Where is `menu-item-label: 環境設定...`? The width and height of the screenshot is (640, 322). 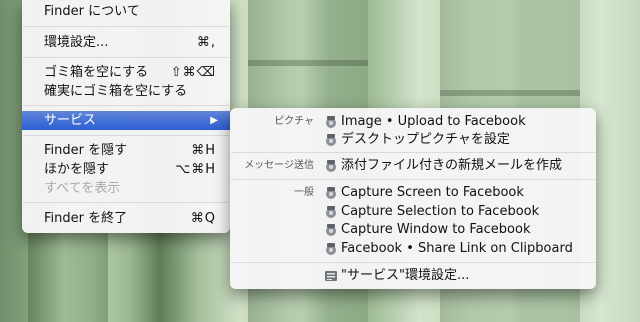 menu-item-label: 環境設定... is located at coordinates (76, 42).